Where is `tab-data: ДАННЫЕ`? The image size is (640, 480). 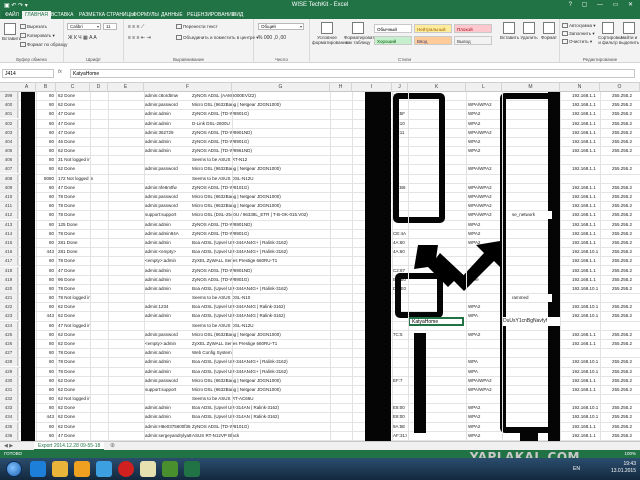 tab-data: ДАННЫЕ is located at coordinates (172, 15).